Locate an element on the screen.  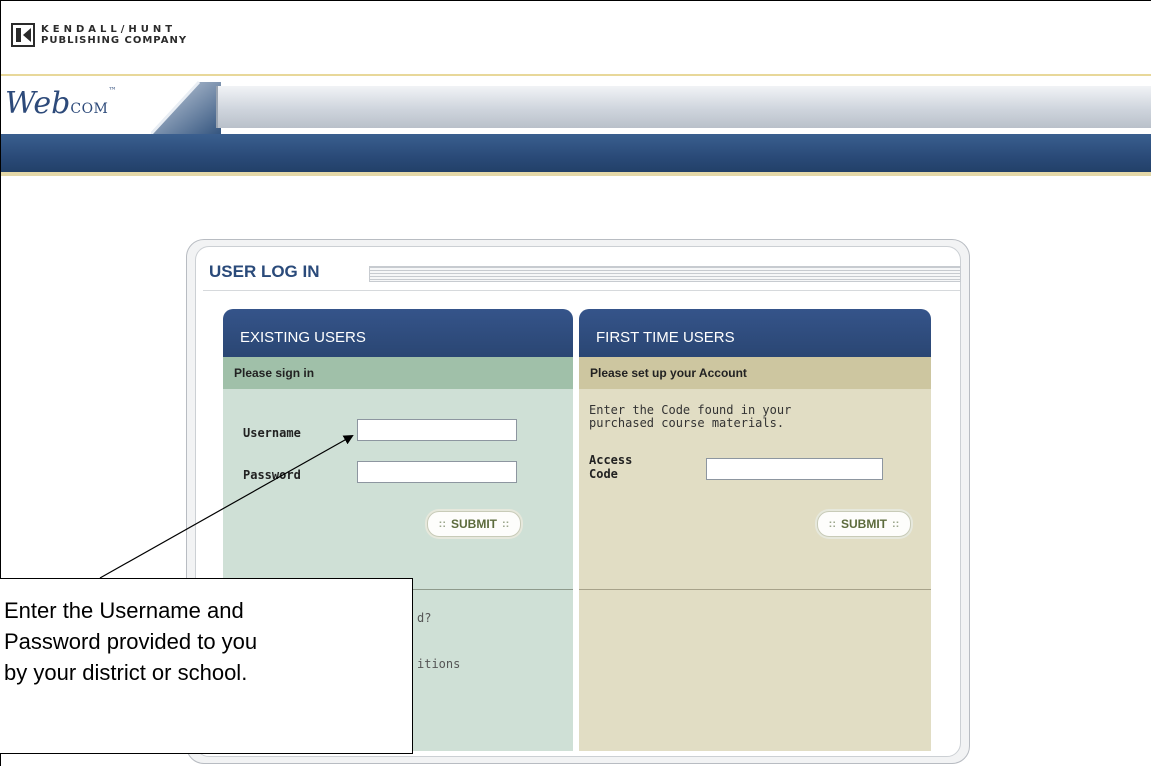
publisher-name-line1: KENDALL/HUNT is located at coordinates (109, 29).